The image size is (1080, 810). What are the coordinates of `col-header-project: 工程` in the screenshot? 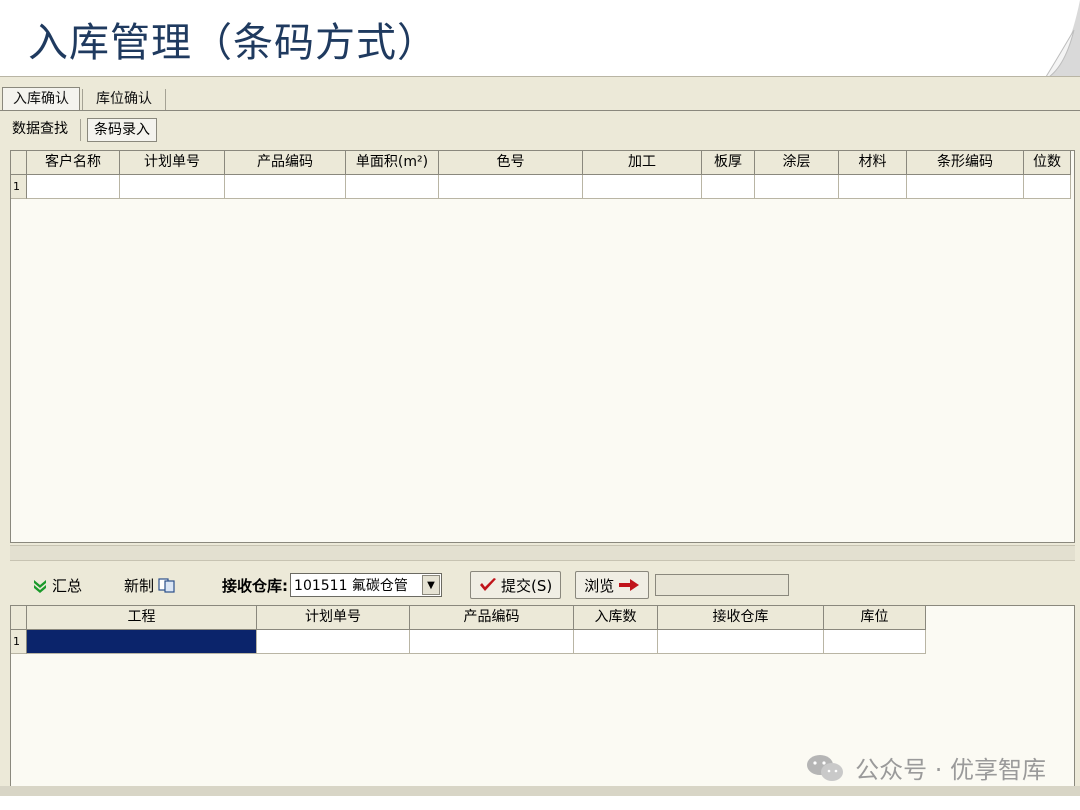 It's located at (142, 618).